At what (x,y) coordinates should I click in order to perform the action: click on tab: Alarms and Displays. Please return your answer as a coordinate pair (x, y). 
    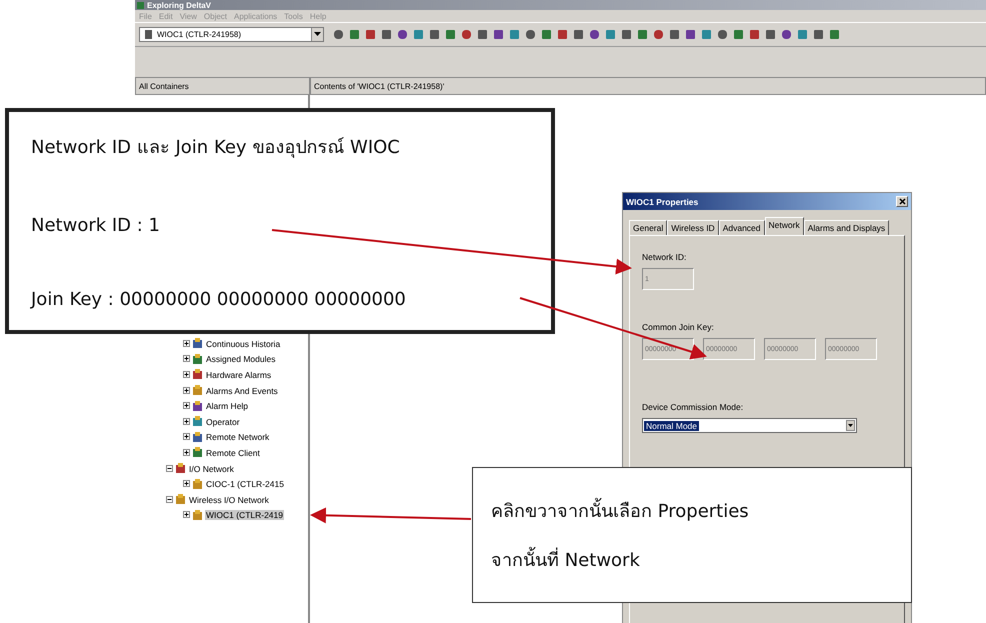
    Looking at the image, I should click on (847, 227).